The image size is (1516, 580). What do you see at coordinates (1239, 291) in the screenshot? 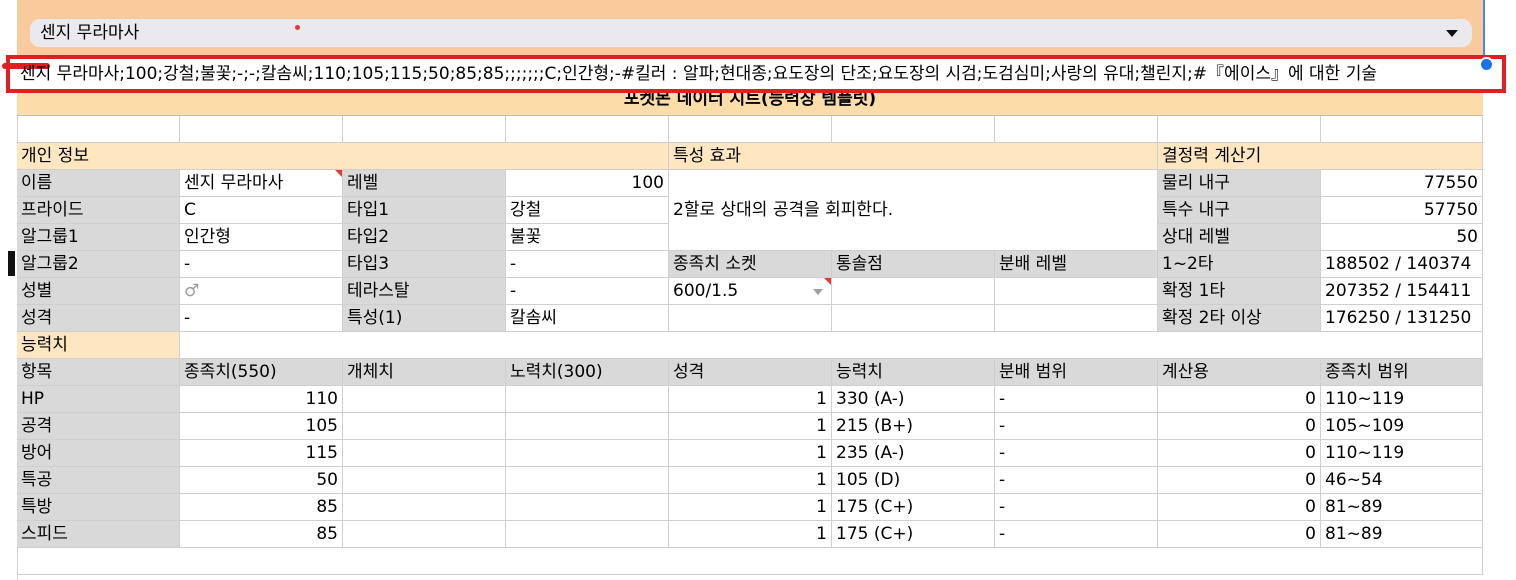
I see `ko1-label: 확정 1타` at bounding box center [1239, 291].